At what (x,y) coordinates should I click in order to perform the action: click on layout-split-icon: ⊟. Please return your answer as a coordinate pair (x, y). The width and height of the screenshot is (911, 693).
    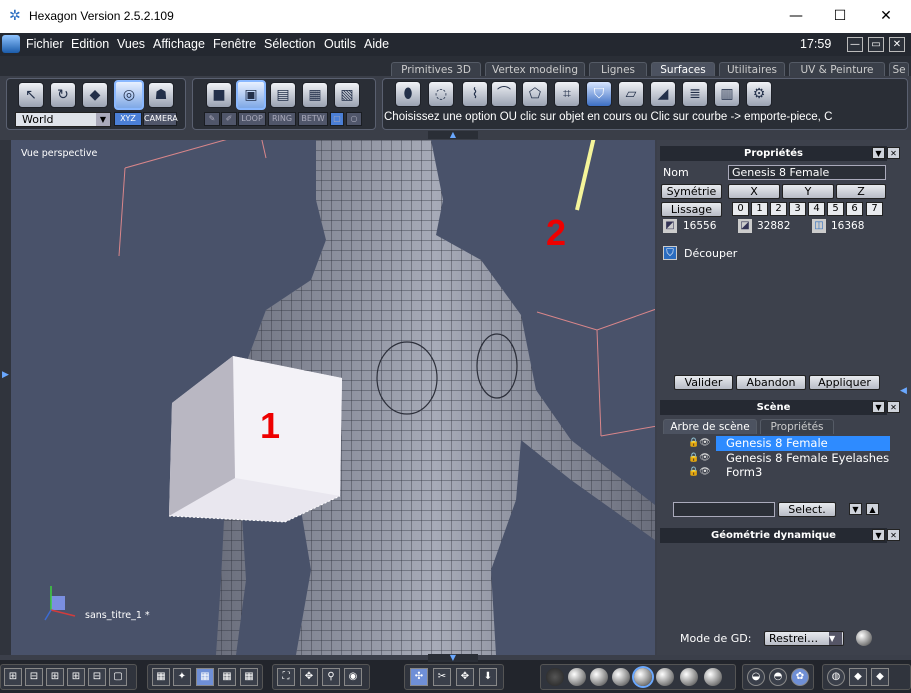
    Looking at the image, I should click on (34, 677).